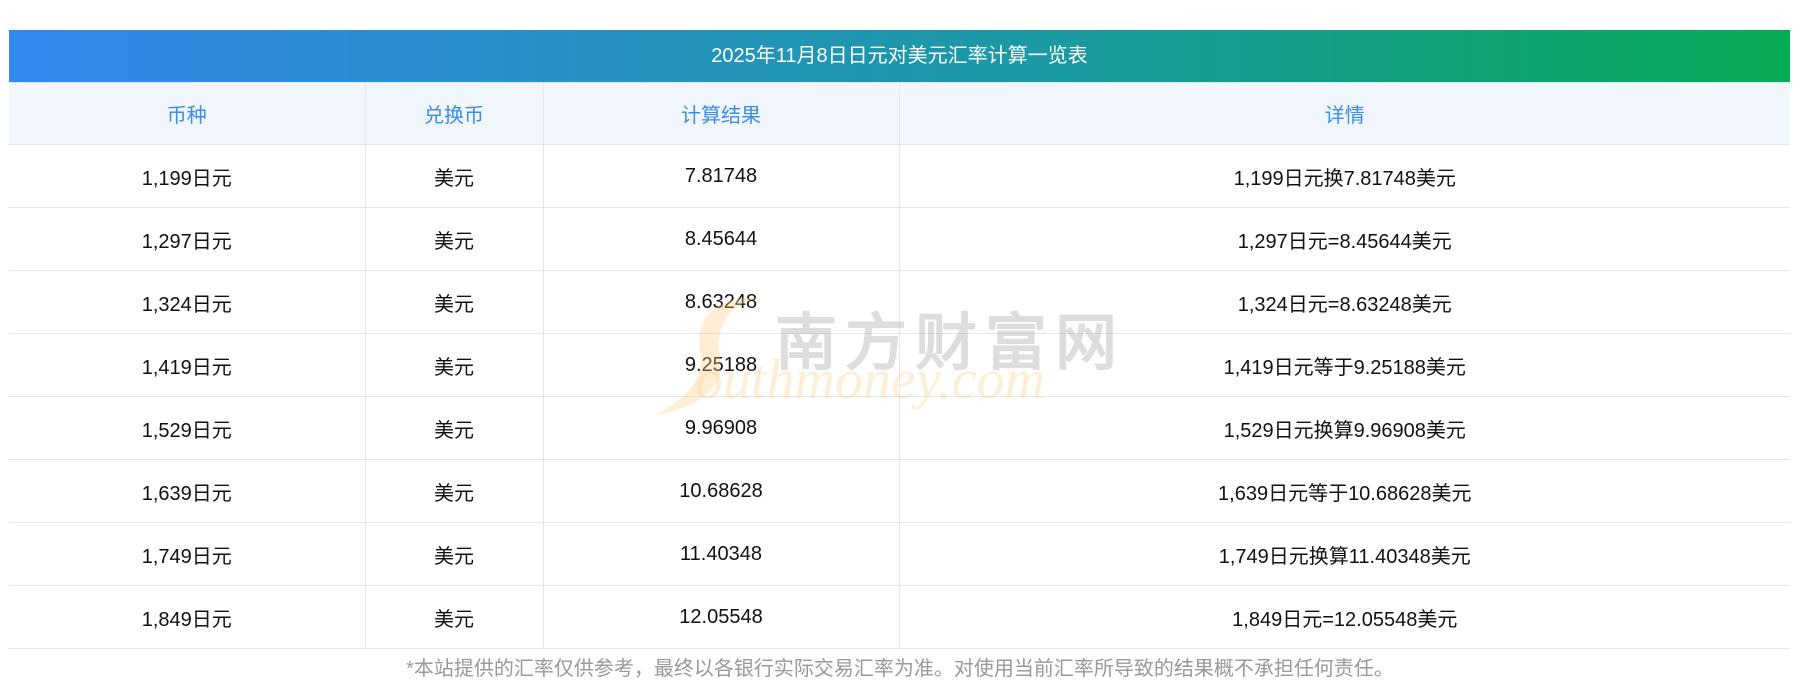  What do you see at coordinates (187, 239) in the screenshot?
I see `currency-cell: 1,297日元` at bounding box center [187, 239].